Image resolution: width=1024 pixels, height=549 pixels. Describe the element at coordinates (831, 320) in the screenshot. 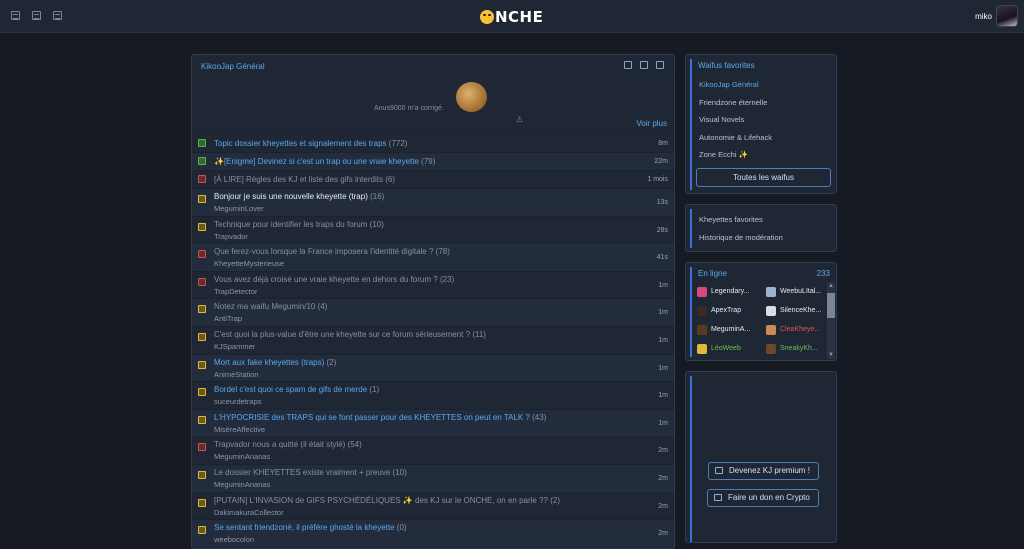

I see `online-scrollbar: ▲ ▼` at that location.